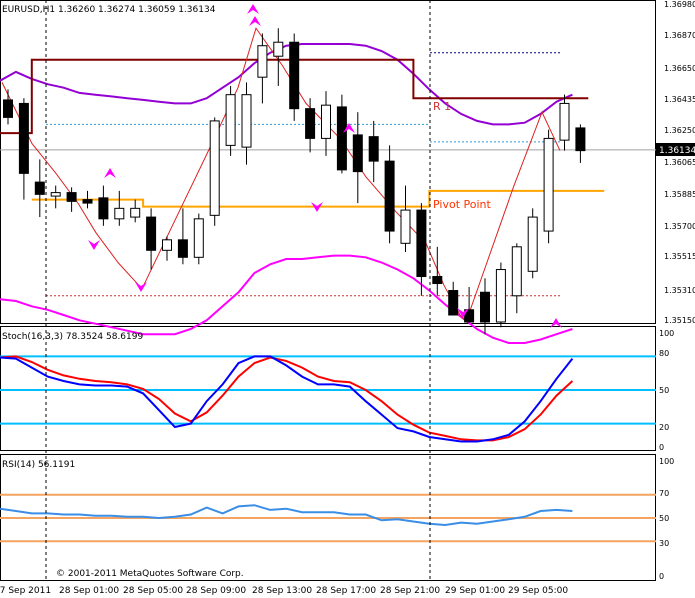 This screenshot has height=598, width=695. Describe the element at coordinates (475, 591) in the screenshot. I see `time-tick: 29 Sep 01:00` at that location.